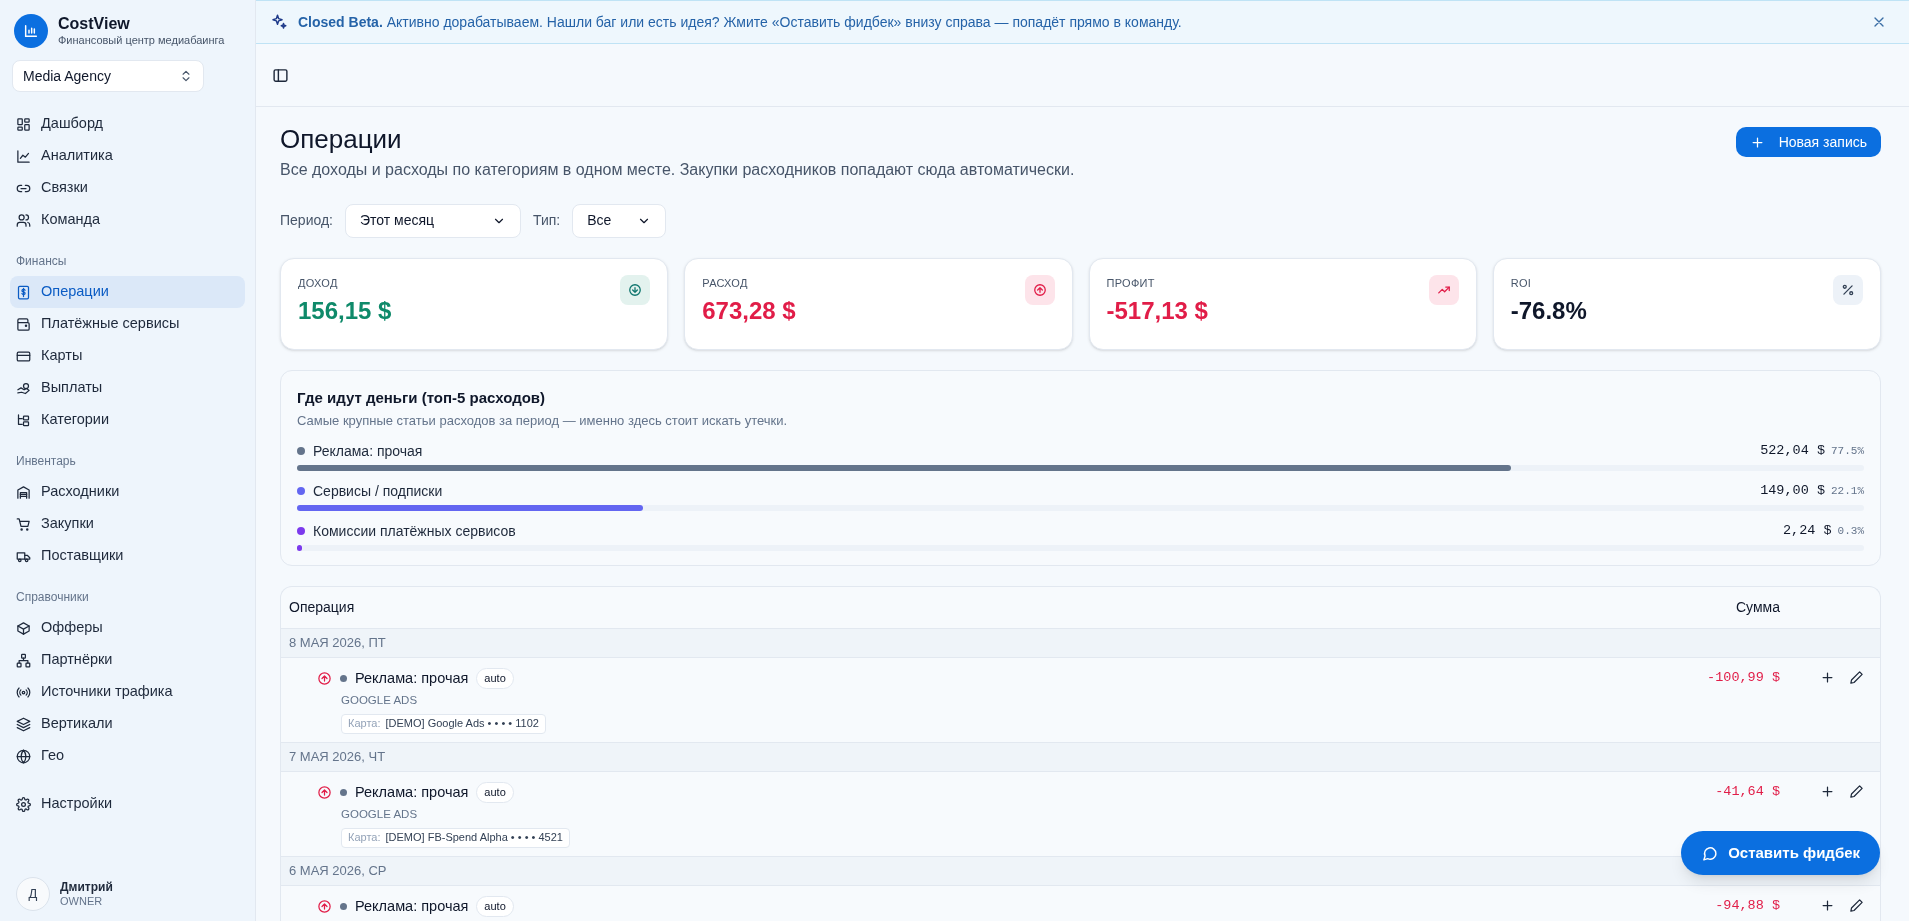 This screenshot has height=921, width=1909. Describe the element at coordinates (127, 492) in the screenshot. I see `nav-item: Расходники` at that location.